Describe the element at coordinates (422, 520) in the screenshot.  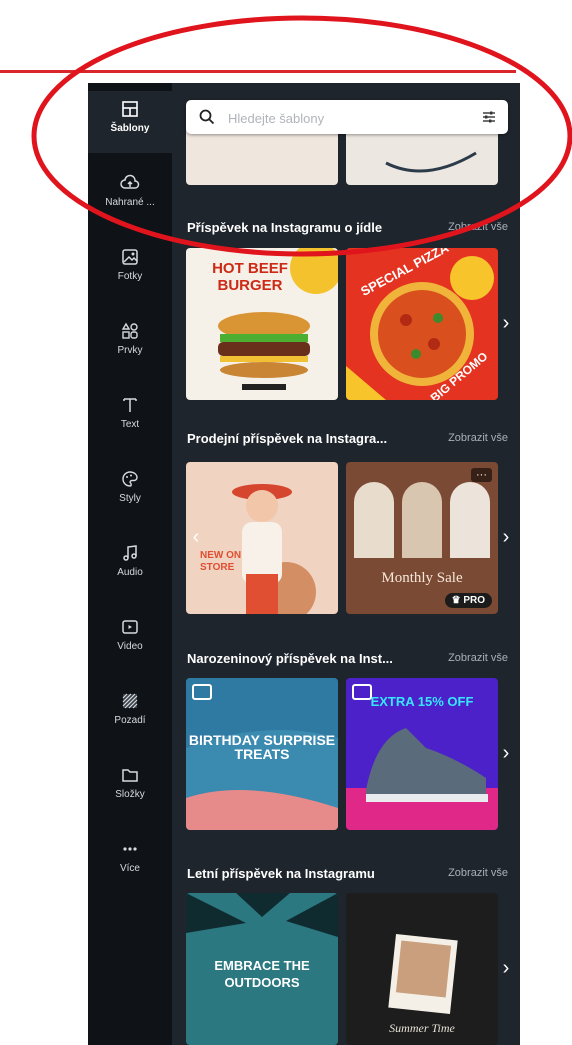
I see `sale-arches-illustration` at that location.